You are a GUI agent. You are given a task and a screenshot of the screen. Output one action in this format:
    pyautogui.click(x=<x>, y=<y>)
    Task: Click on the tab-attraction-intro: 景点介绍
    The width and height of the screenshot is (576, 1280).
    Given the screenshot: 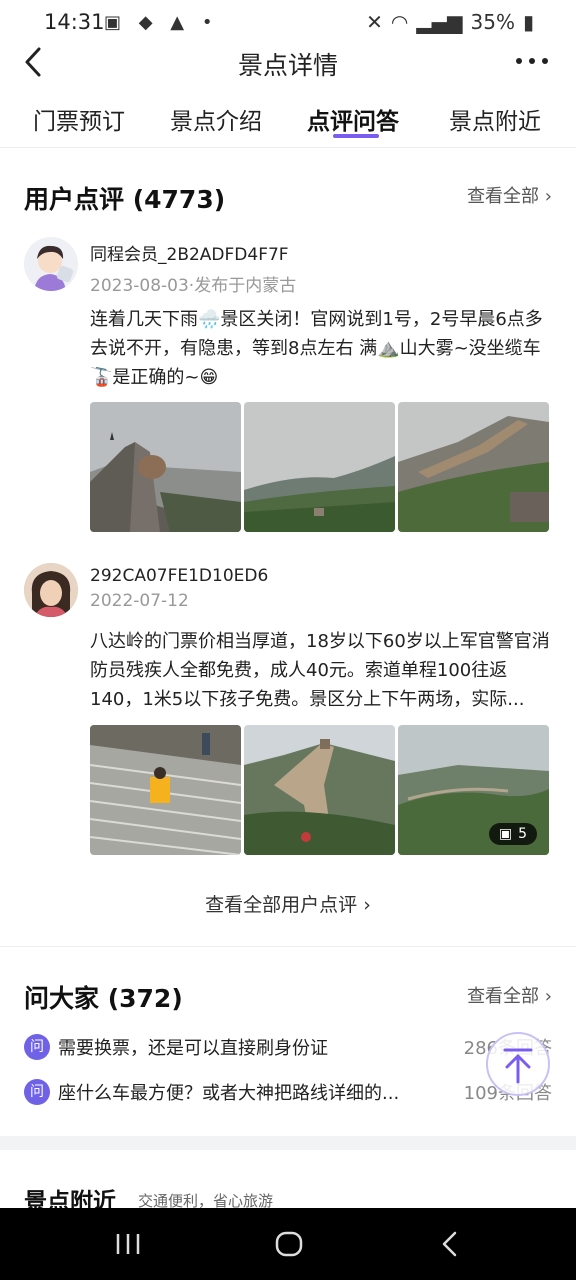 What is the action you would take?
    pyautogui.click(x=216, y=119)
    